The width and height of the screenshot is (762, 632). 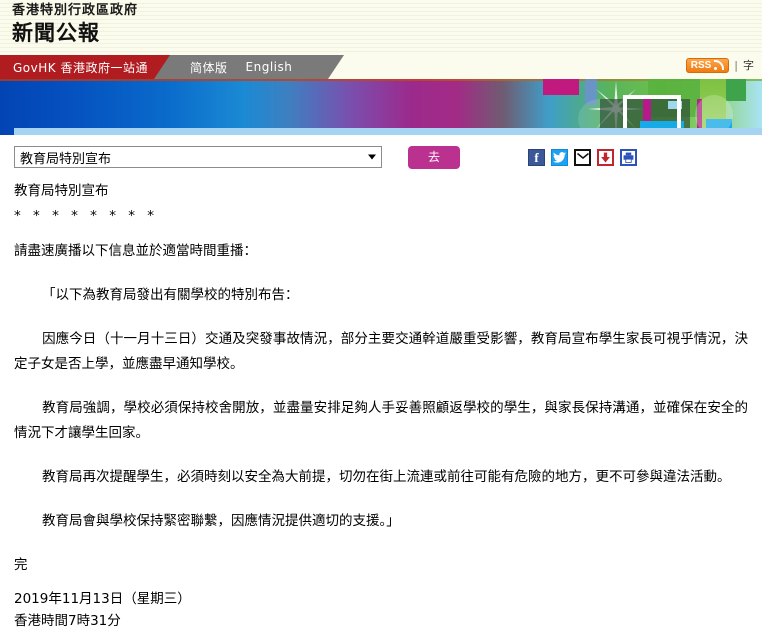 What do you see at coordinates (198, 157) in the screenshot?
I see `topic-select: 教育局特別宣布` at bounding box center [198, 157].